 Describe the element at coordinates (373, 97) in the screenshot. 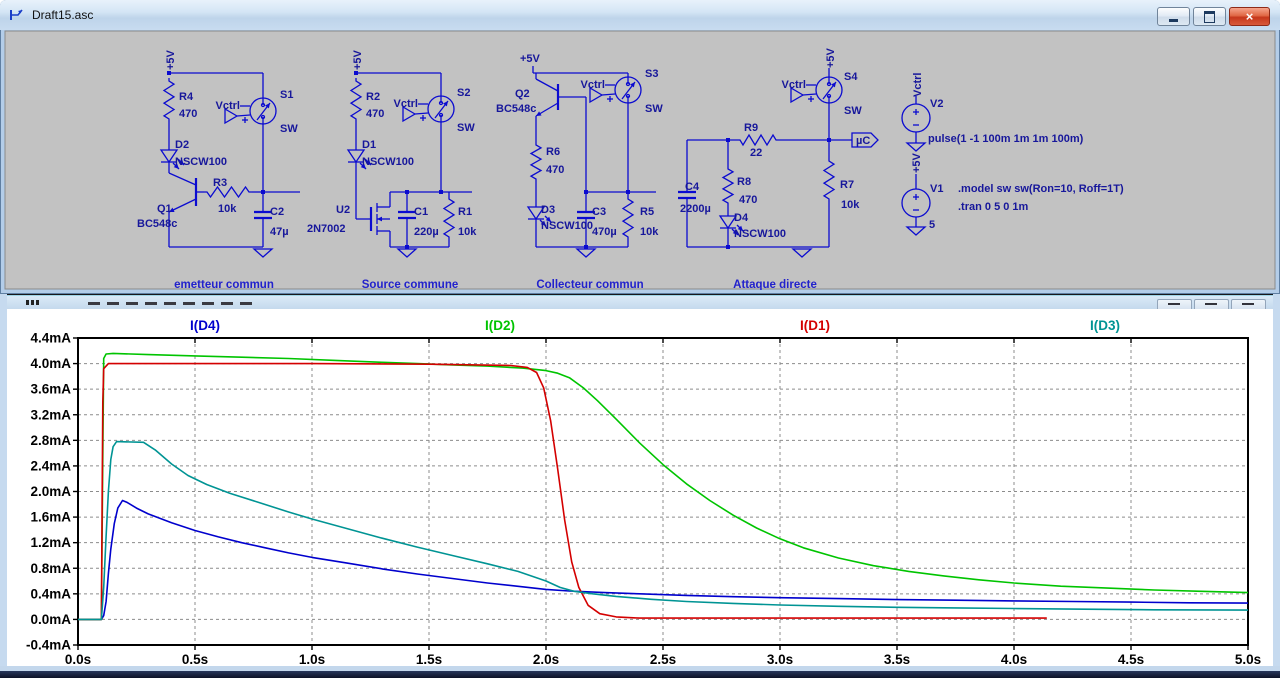

I see `schematic-label: R2` at that location.